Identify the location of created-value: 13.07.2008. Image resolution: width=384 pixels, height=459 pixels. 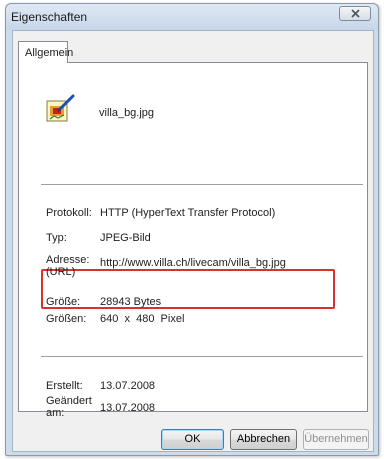
(128, 386).